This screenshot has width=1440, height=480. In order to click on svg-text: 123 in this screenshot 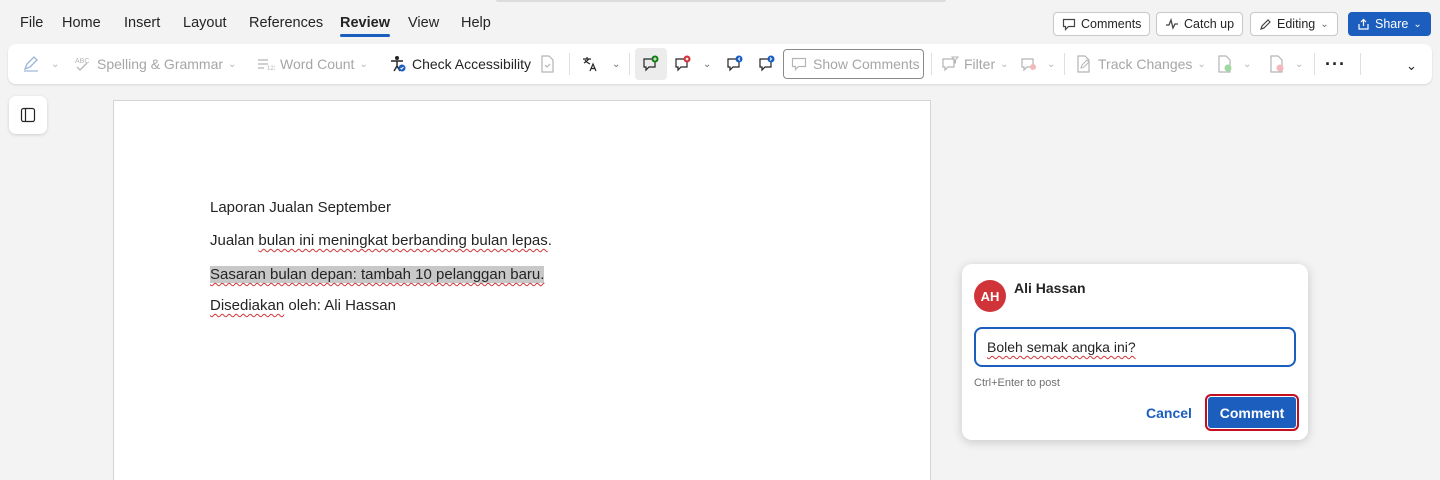, I will do `click(271, 68)`.